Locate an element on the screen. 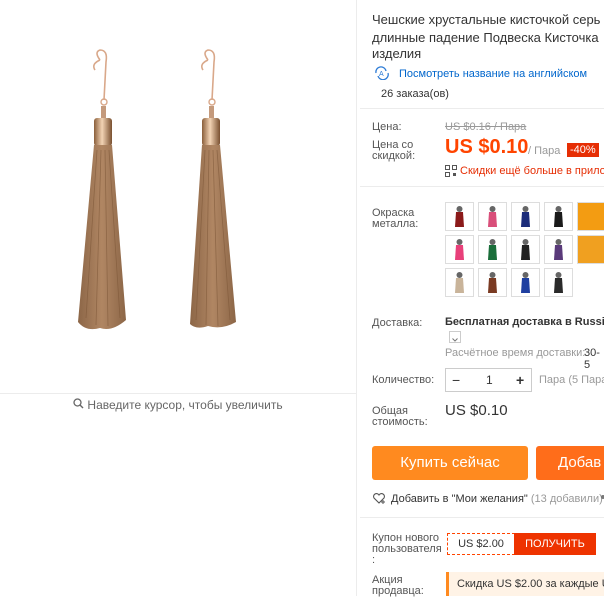 The width and height of the screenshot is (604, 597). current-price: US $0.10 is located at coordinates (487, 147).